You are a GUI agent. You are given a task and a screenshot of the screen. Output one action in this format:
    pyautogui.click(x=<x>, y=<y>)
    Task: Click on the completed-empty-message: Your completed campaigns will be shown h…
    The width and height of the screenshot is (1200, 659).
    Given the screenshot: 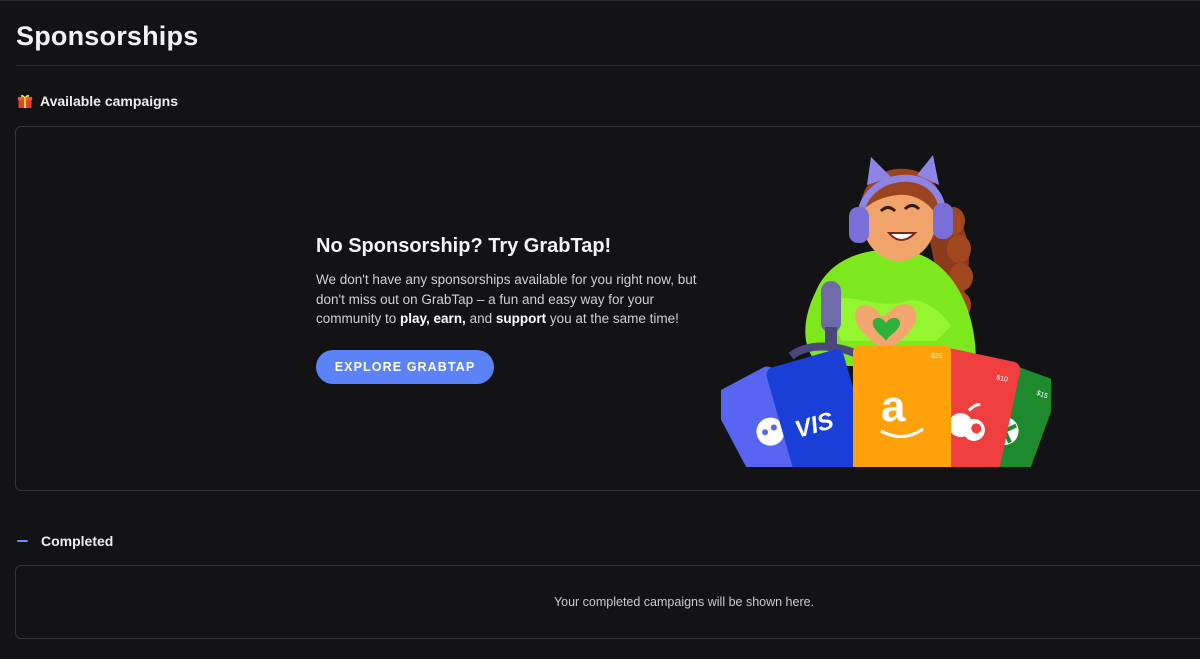 What is the action you would take?
    pyautogui.click(x=684, y=602)
    